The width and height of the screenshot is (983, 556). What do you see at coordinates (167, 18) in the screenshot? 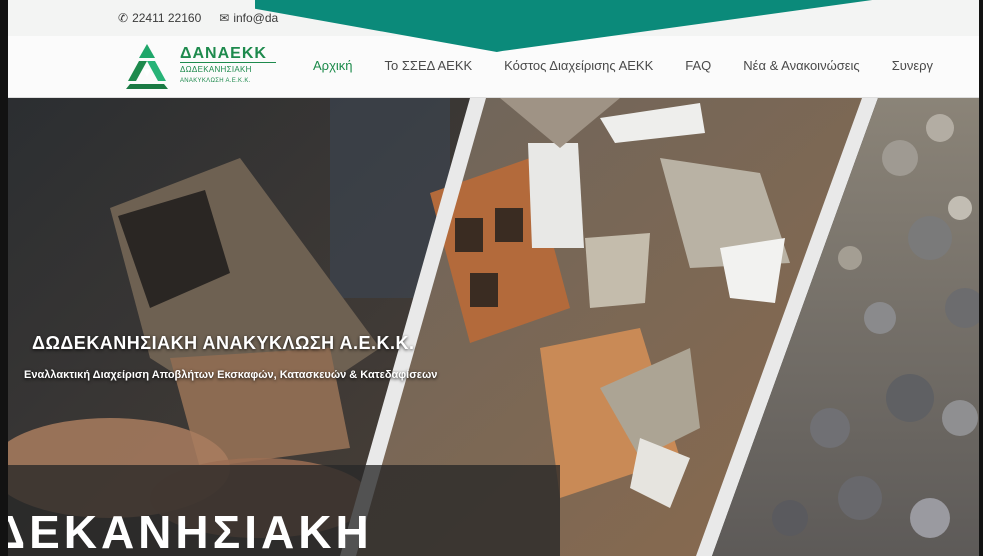
I see `phone-number: 22411 22160` at bounding box center [167, 18].